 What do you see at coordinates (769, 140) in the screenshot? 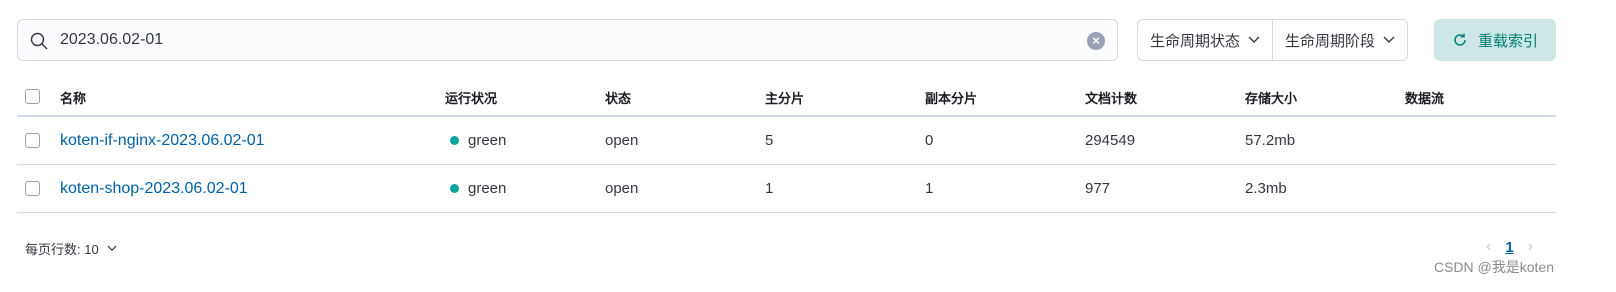
I see `primary-cell: 5` at bounding box center [769, 140].